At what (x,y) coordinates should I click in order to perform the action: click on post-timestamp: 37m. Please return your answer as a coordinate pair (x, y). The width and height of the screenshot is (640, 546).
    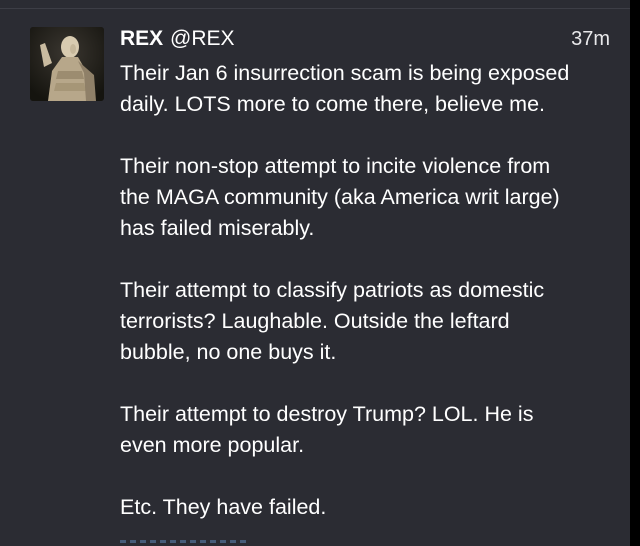
    Looking at the image, I should click on (590, 39).